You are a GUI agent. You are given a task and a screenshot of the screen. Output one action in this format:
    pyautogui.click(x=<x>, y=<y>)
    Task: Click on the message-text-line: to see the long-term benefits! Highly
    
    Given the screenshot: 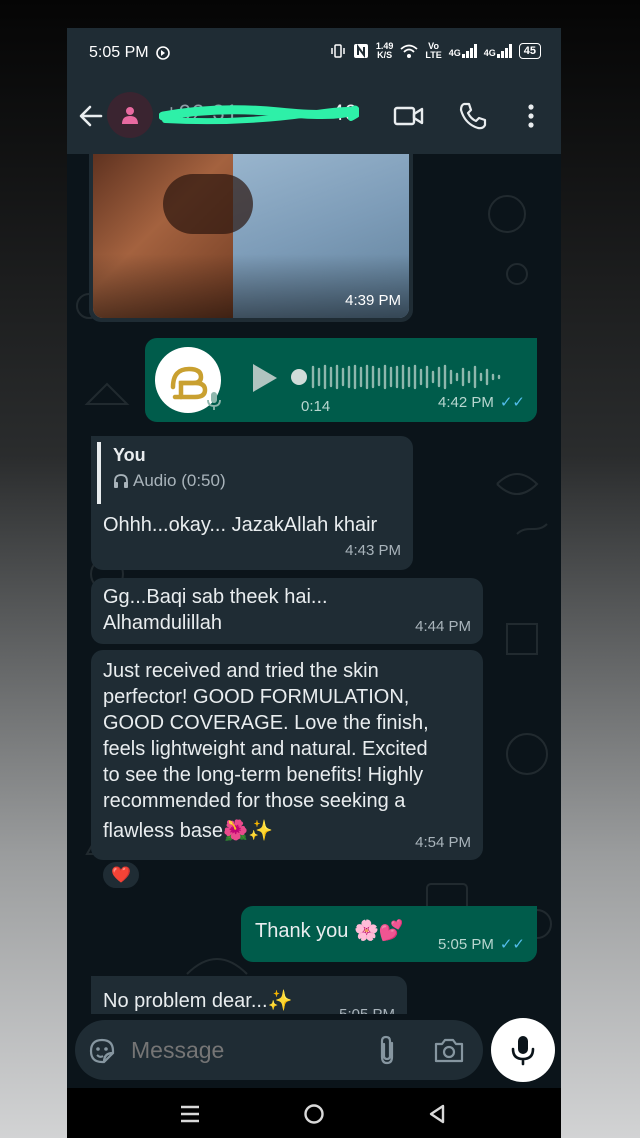 What is the action you would take?
    pyautogui.click(x=263, y=775)
    